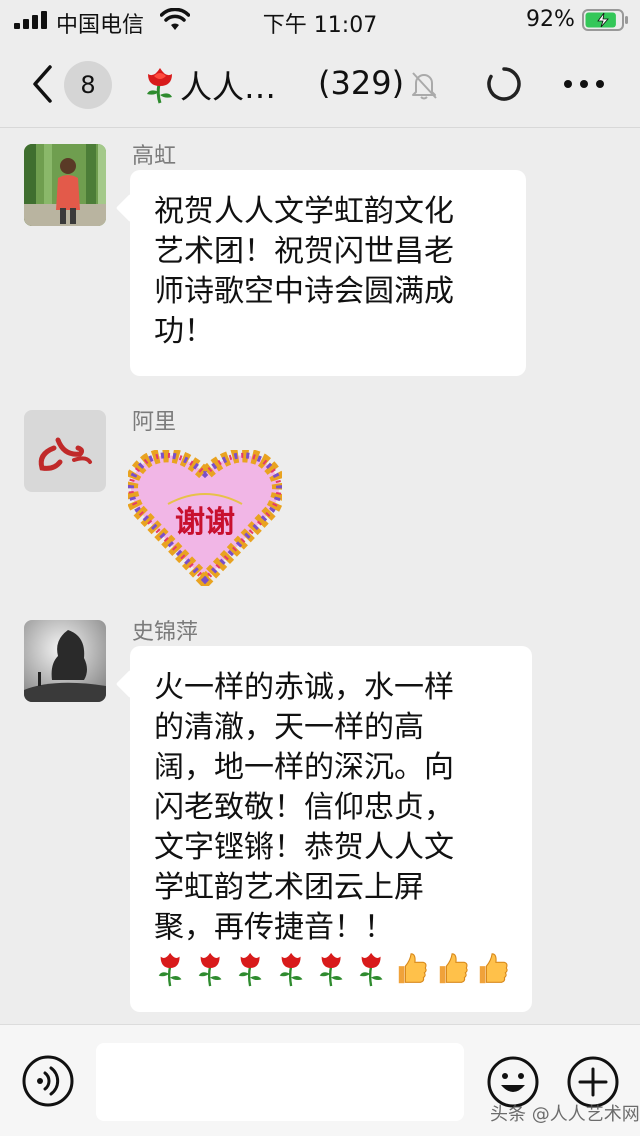  Describe the element at coordinates (42, 84) in the screenshot. I see `back-chevron-icon` at that location.